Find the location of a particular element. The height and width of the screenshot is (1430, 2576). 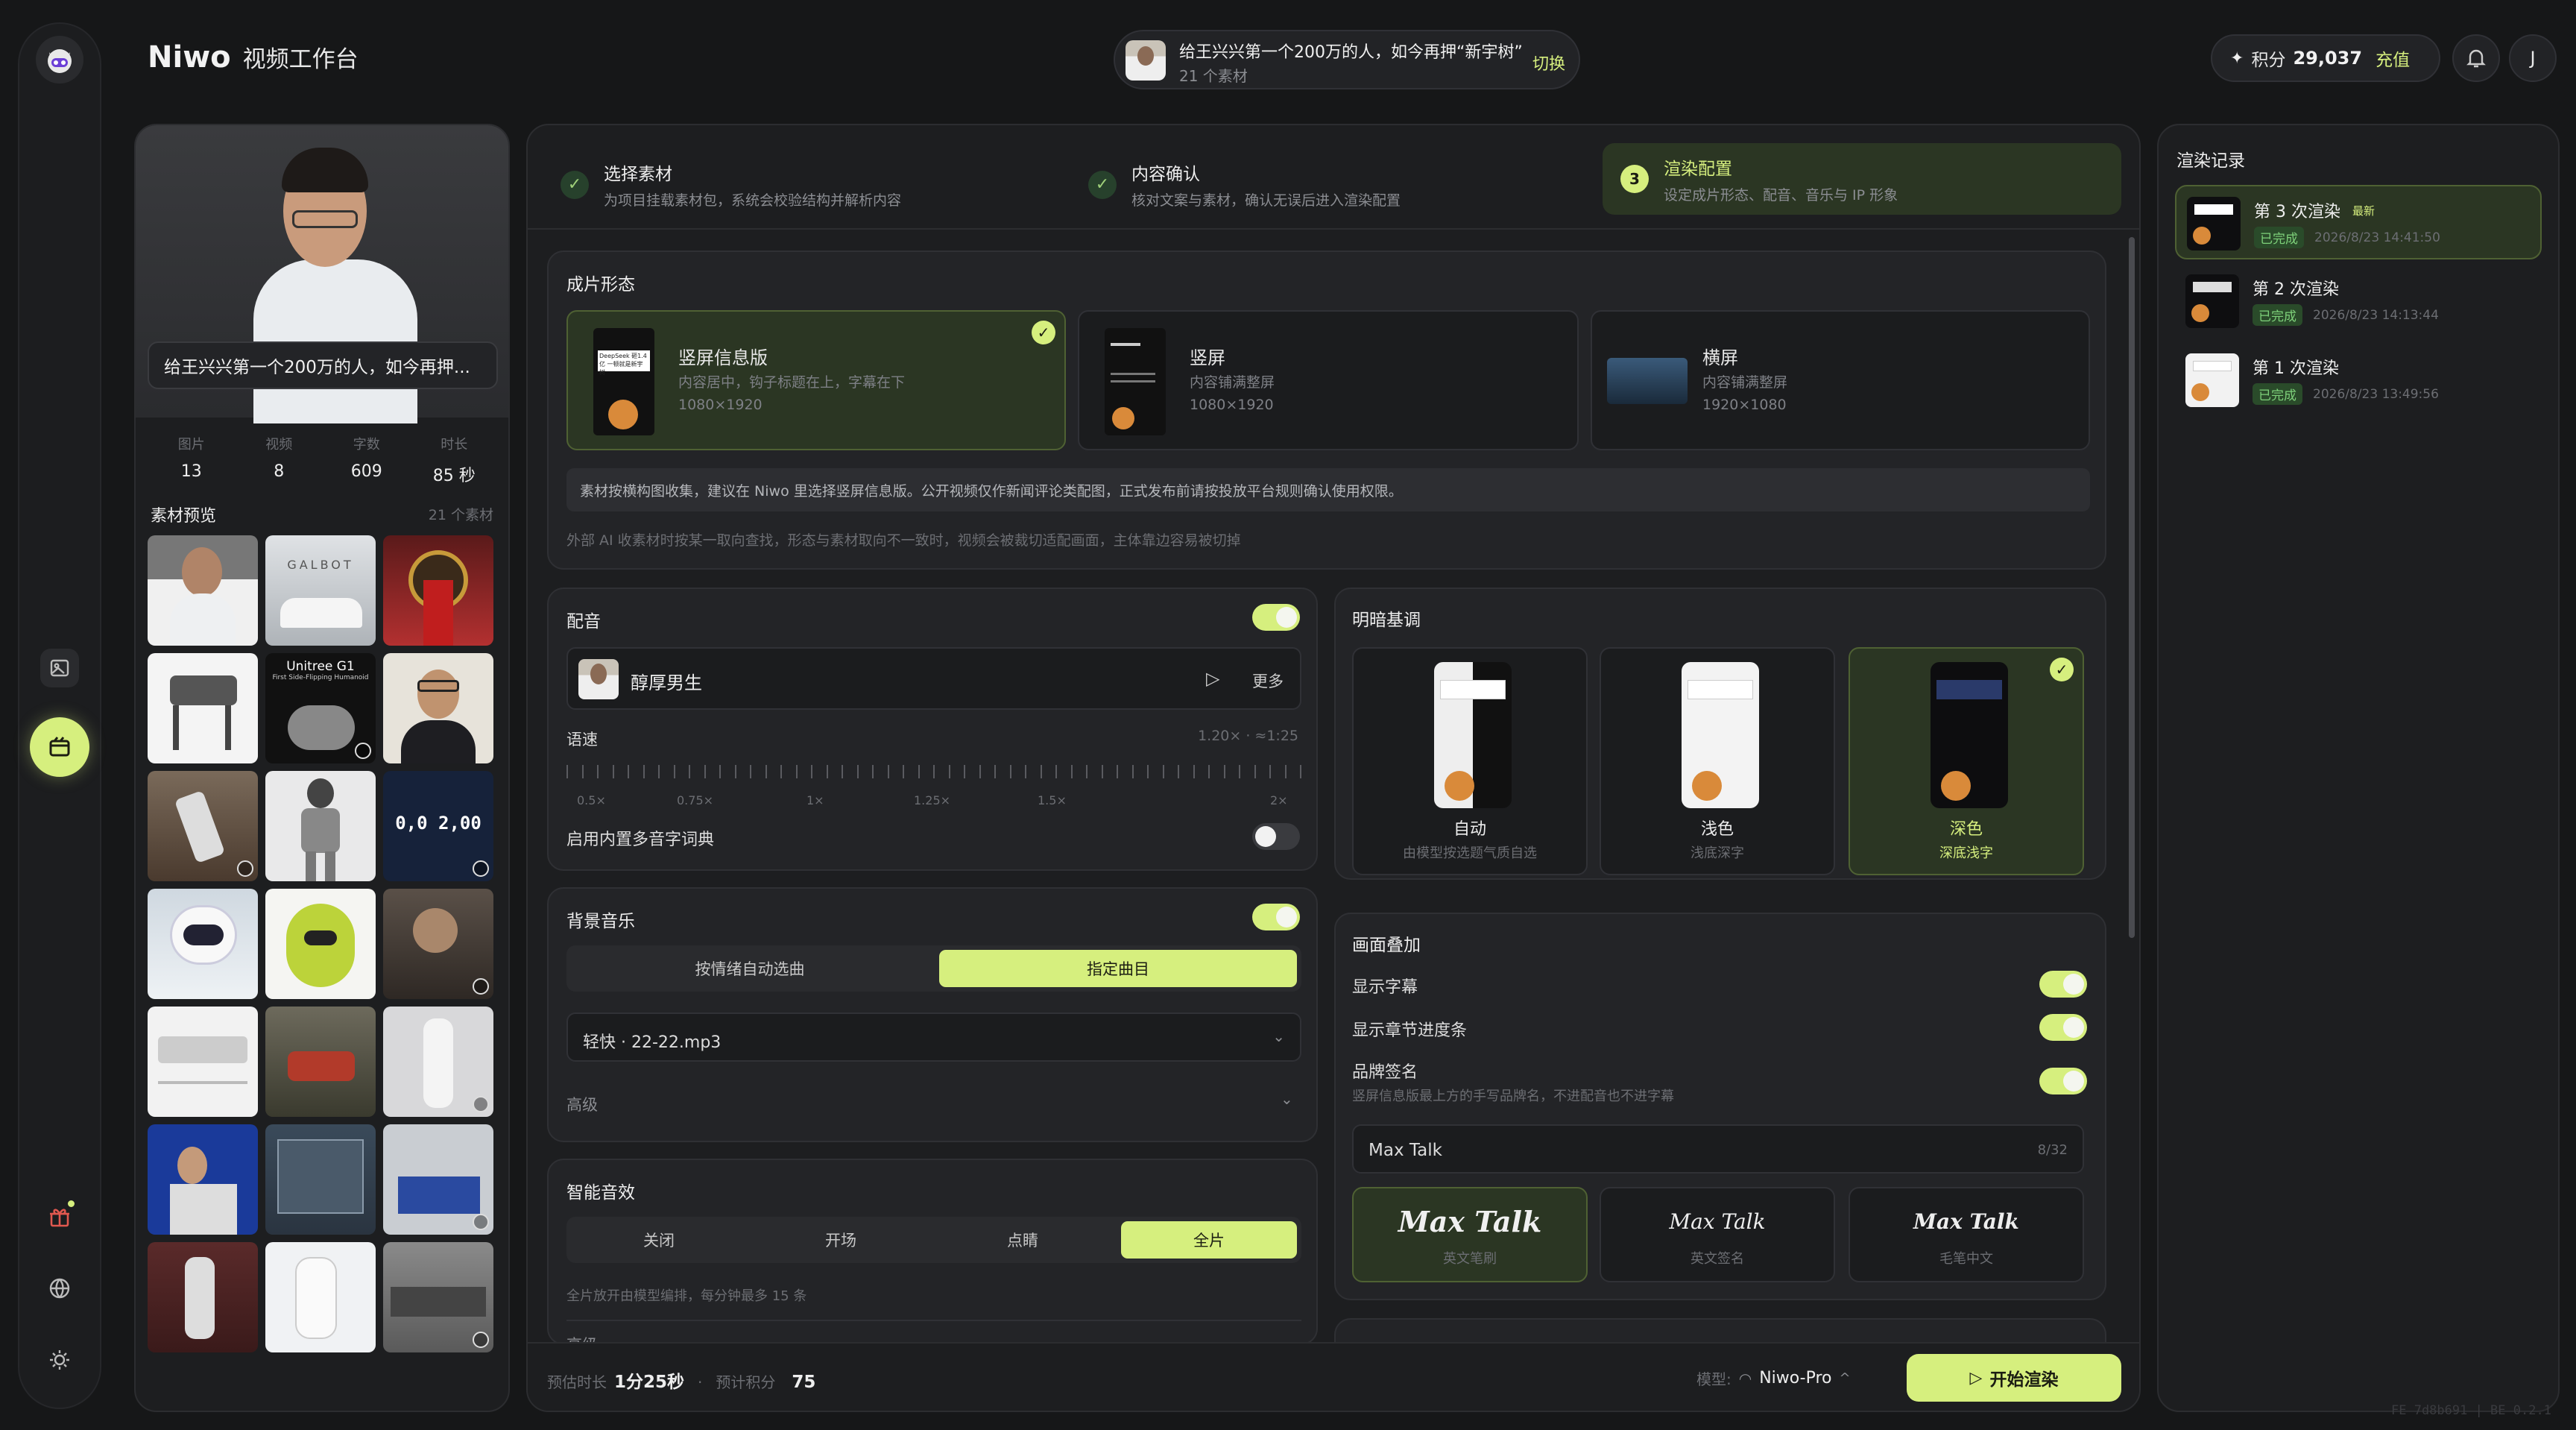

material-thumb-2: GALBOT is located at coordinates (320, 590).